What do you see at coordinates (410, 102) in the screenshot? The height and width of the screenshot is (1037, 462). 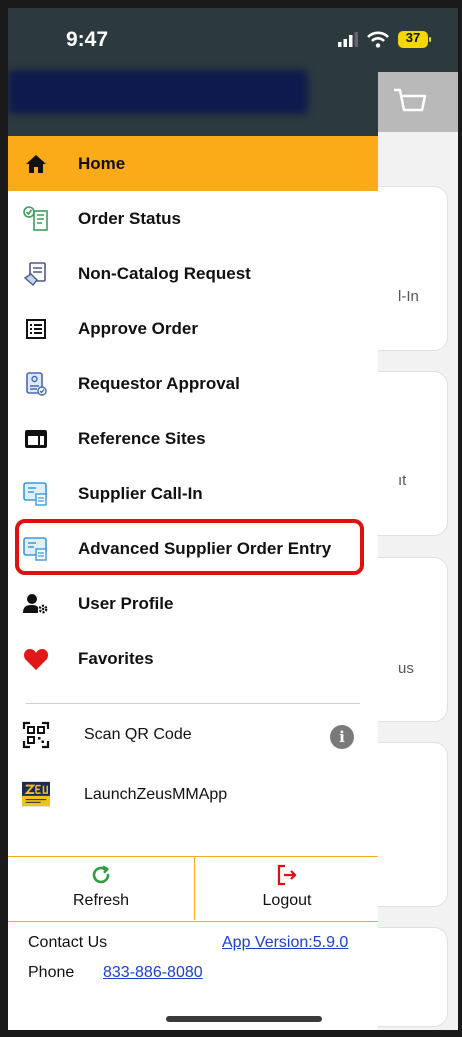 I see `cart-icon` at bounding box center [410, 102].